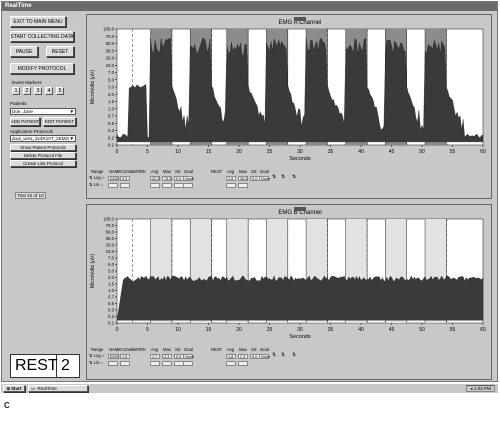 The image size is (500, 421). What do you see at coordinates (43, 155) in the screenshot?
I see `delete-protocol-file-button: Delete Protocol File` at bounding box center [43, 155].